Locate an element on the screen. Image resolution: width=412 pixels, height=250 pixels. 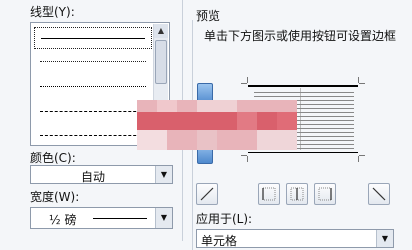
preview-hint: 单击下方图示或使用按钮可设置边框 is located at coordinates (300, 36).